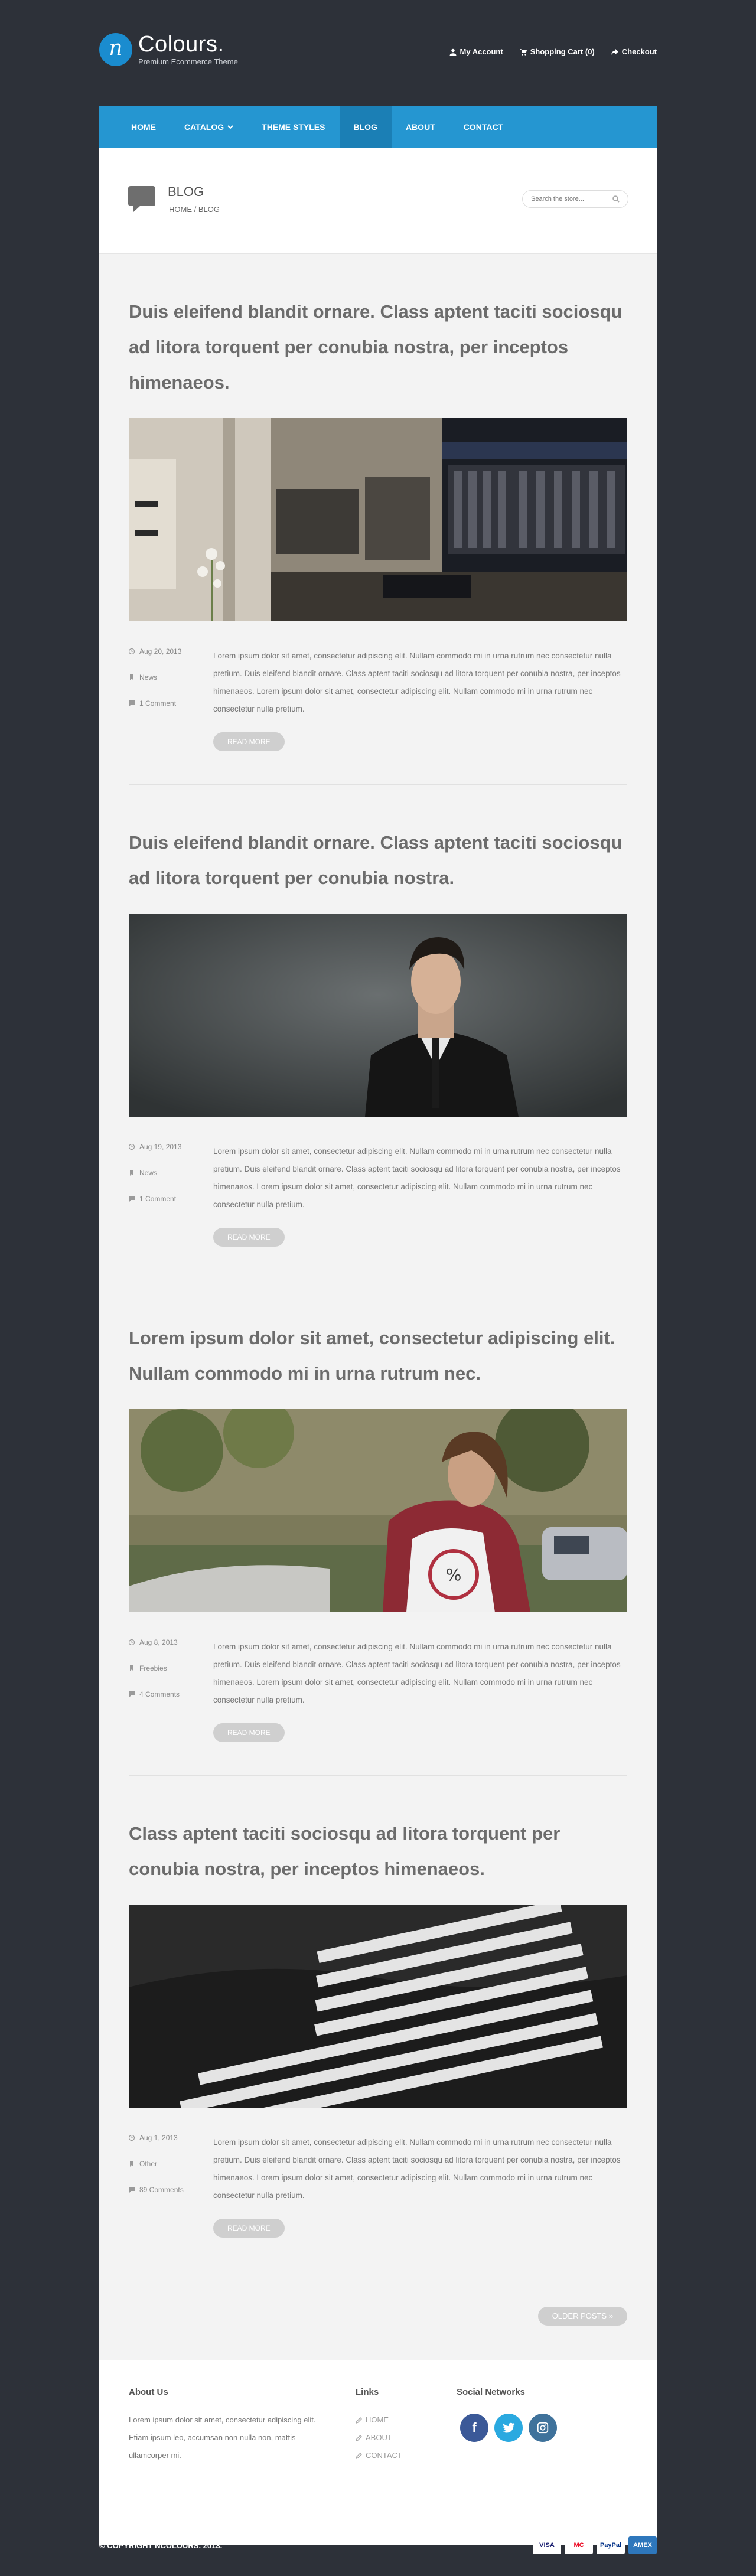 The width and height of the screenshot is (756, 2576). Describe the element at coordinates (523, 52) in the screenshot. I see `cart-icon` at that location.